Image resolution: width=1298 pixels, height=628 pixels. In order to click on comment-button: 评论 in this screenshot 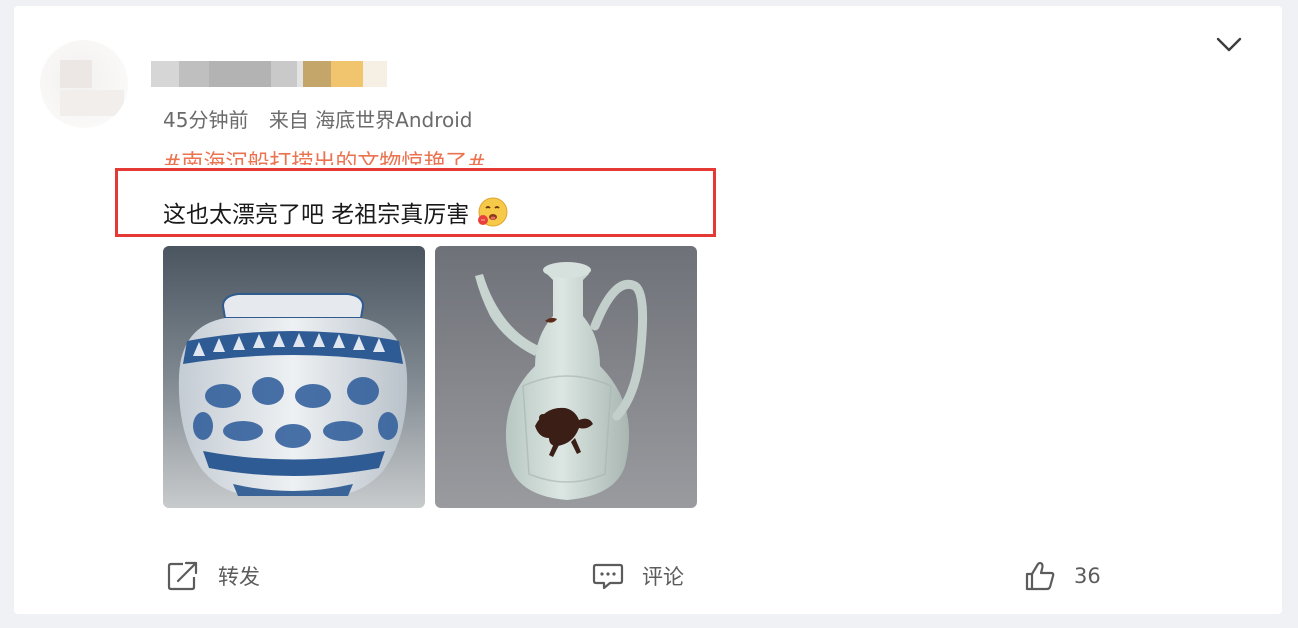, I will do `click(638, 576)`.